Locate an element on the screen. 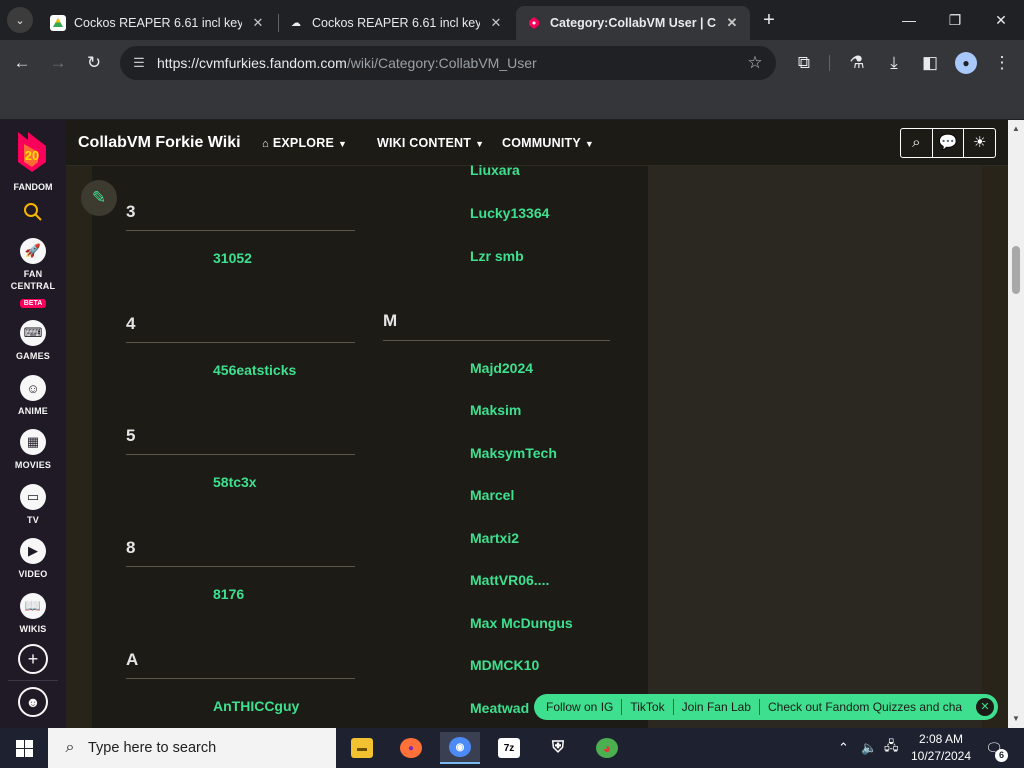 This screenshot has width=1024, height=768. extensions-button: ⧉ is located at coordinates (804, 63).